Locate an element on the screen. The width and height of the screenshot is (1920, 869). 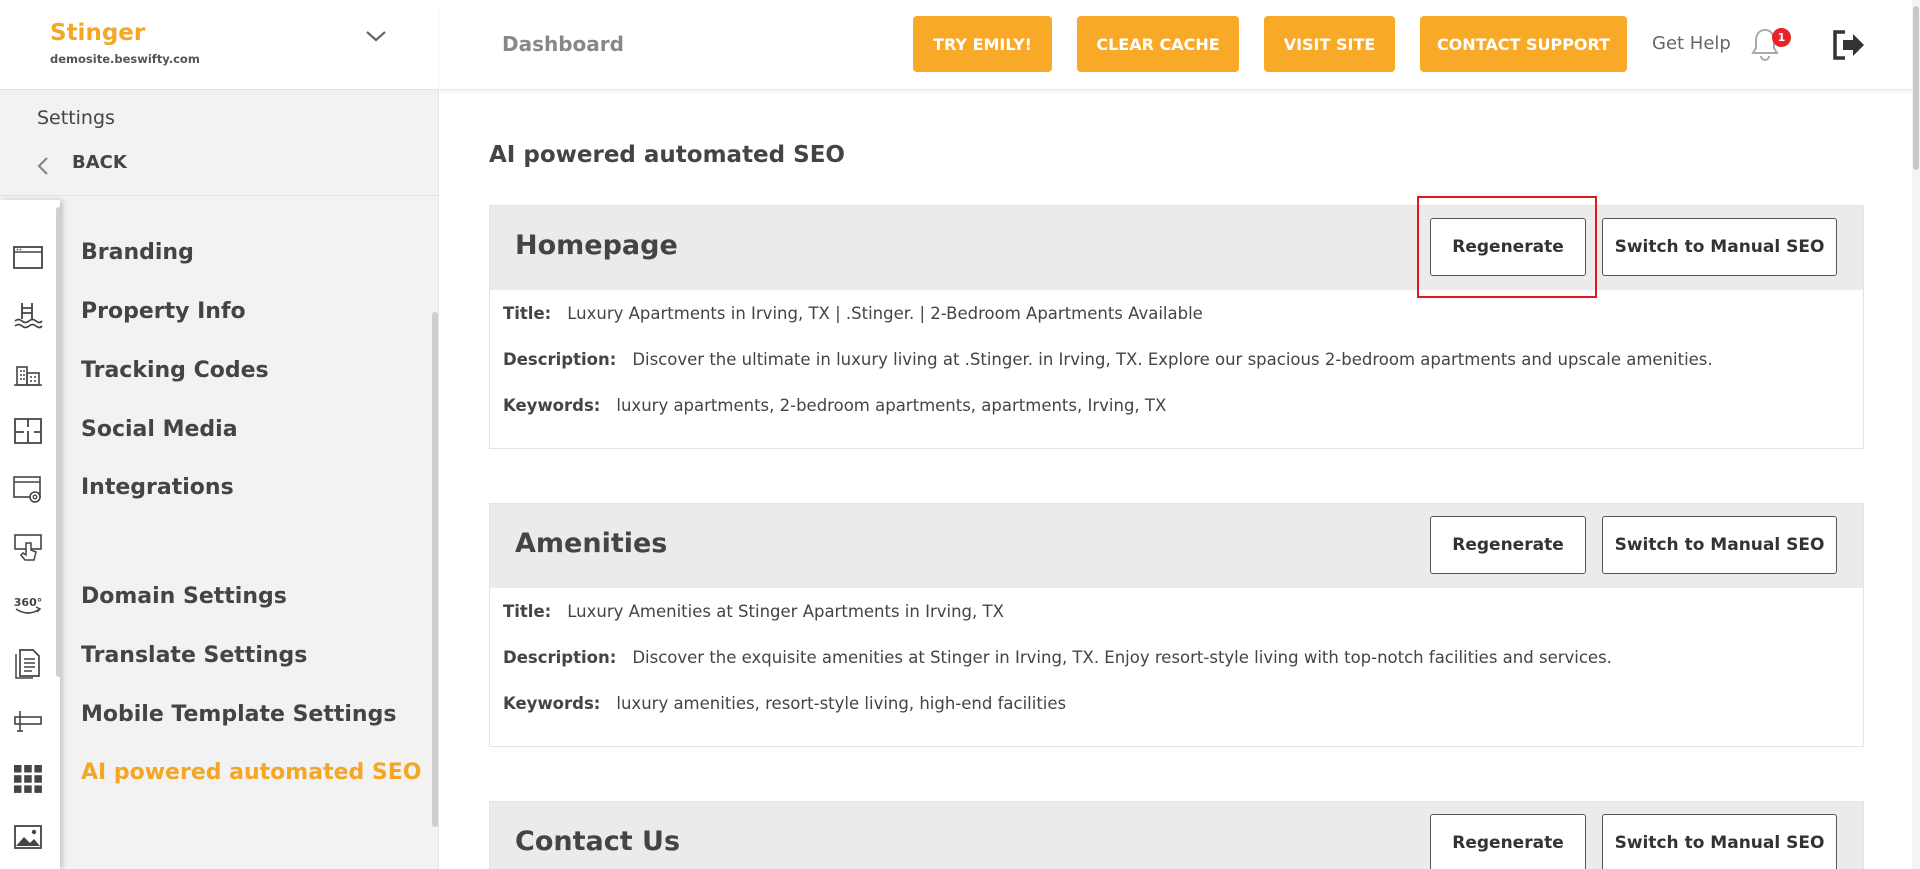
svg-text: 360° is located at coordinates (28, 602).